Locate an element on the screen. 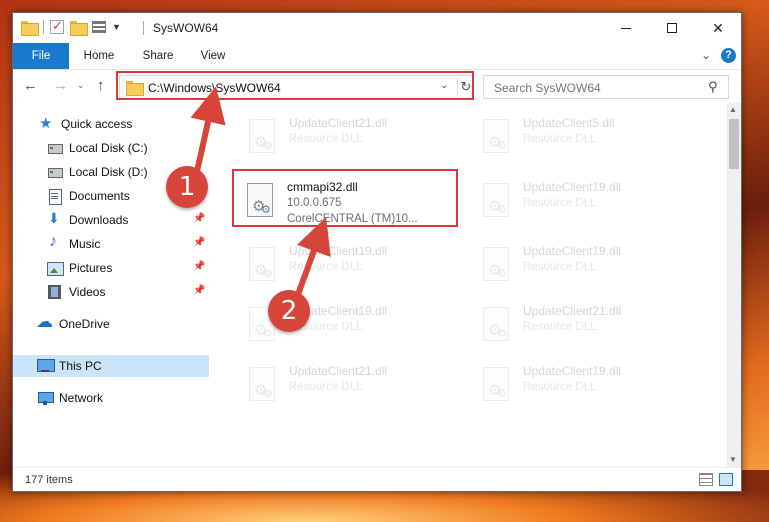 The width and height of the screenshot is (769, 522). sidebar-item-label: Local Disk (D:) is located at coordinates (108, 172).